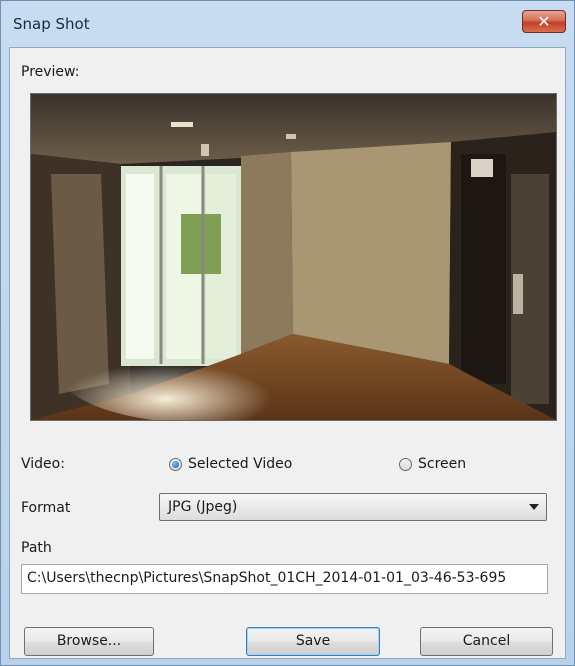 This screenshot has height=666, width=575. Describe the element at coordinates (240, 464) in the screenshot. I see `radio-selected-video-label: Selected Video` at that location.